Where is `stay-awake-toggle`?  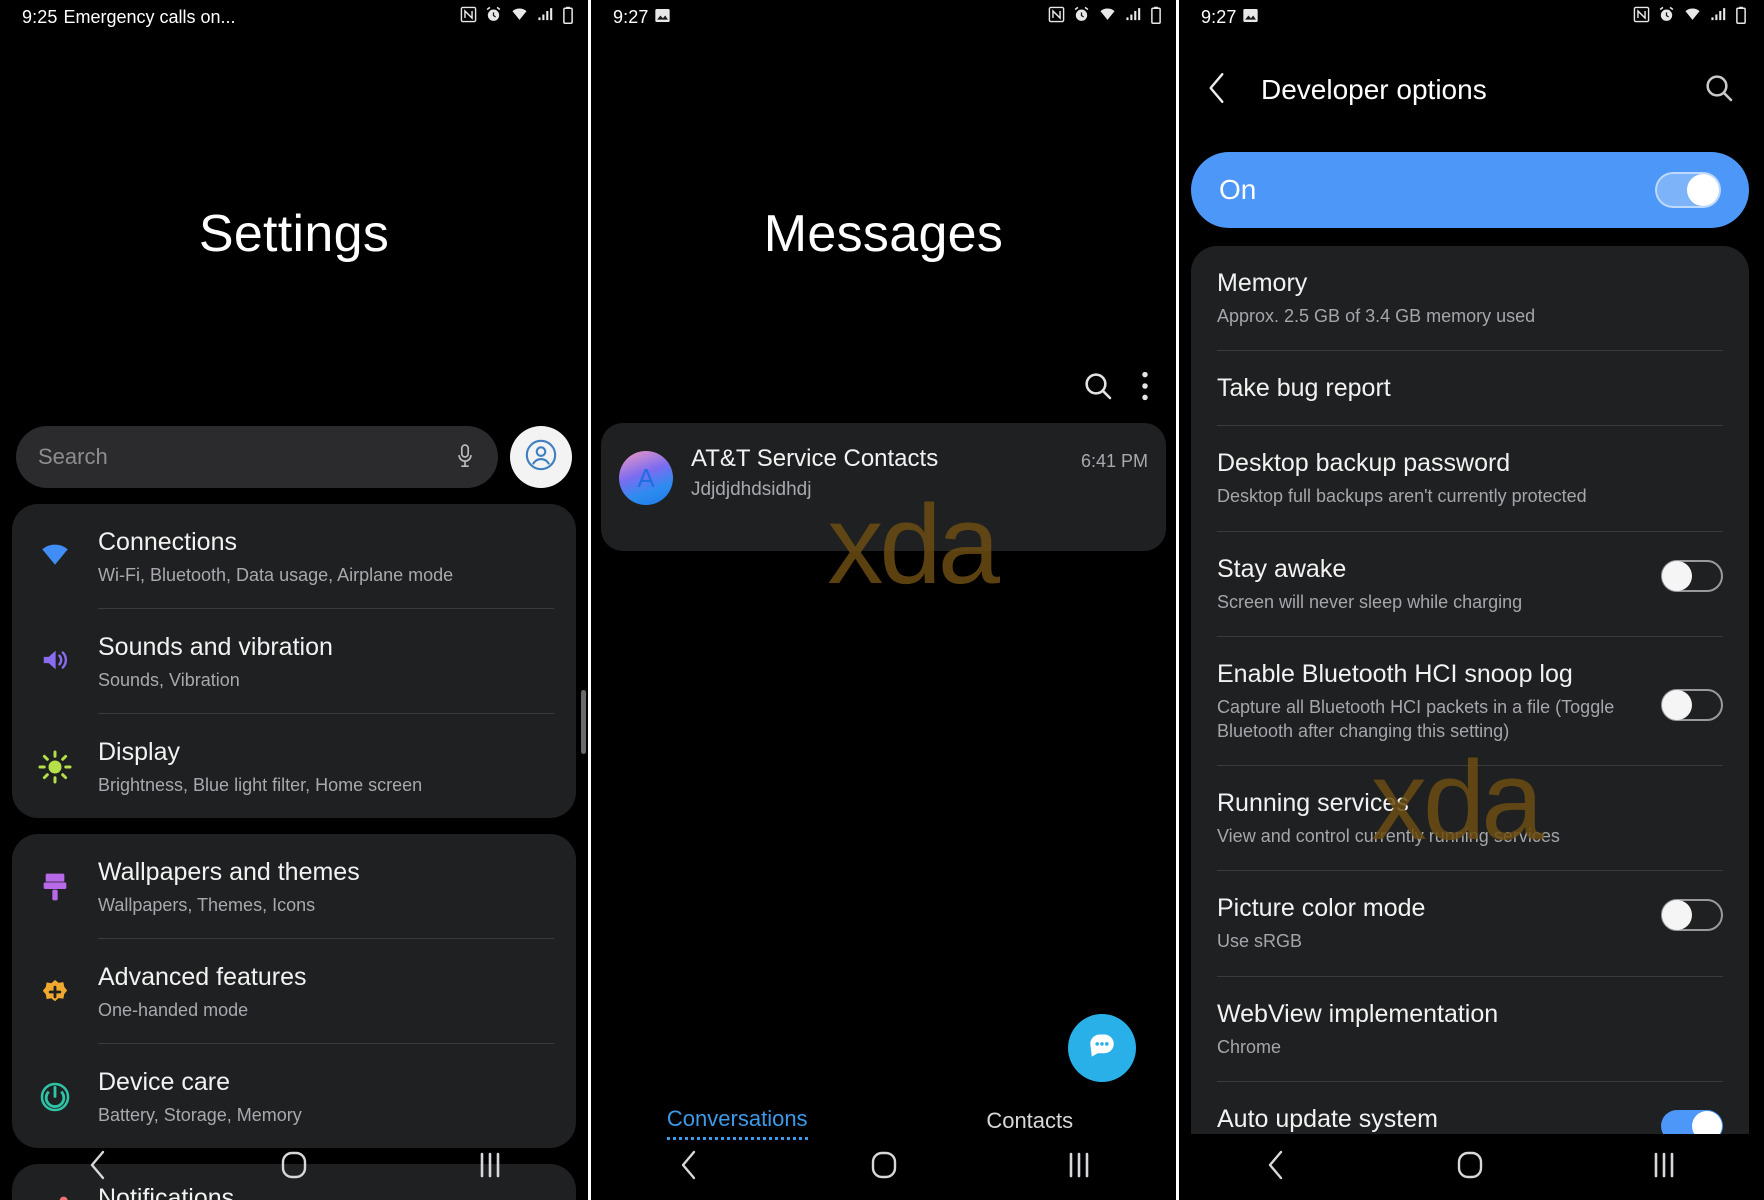
stay-awake-toggle is located at coordinates (1692, 575).